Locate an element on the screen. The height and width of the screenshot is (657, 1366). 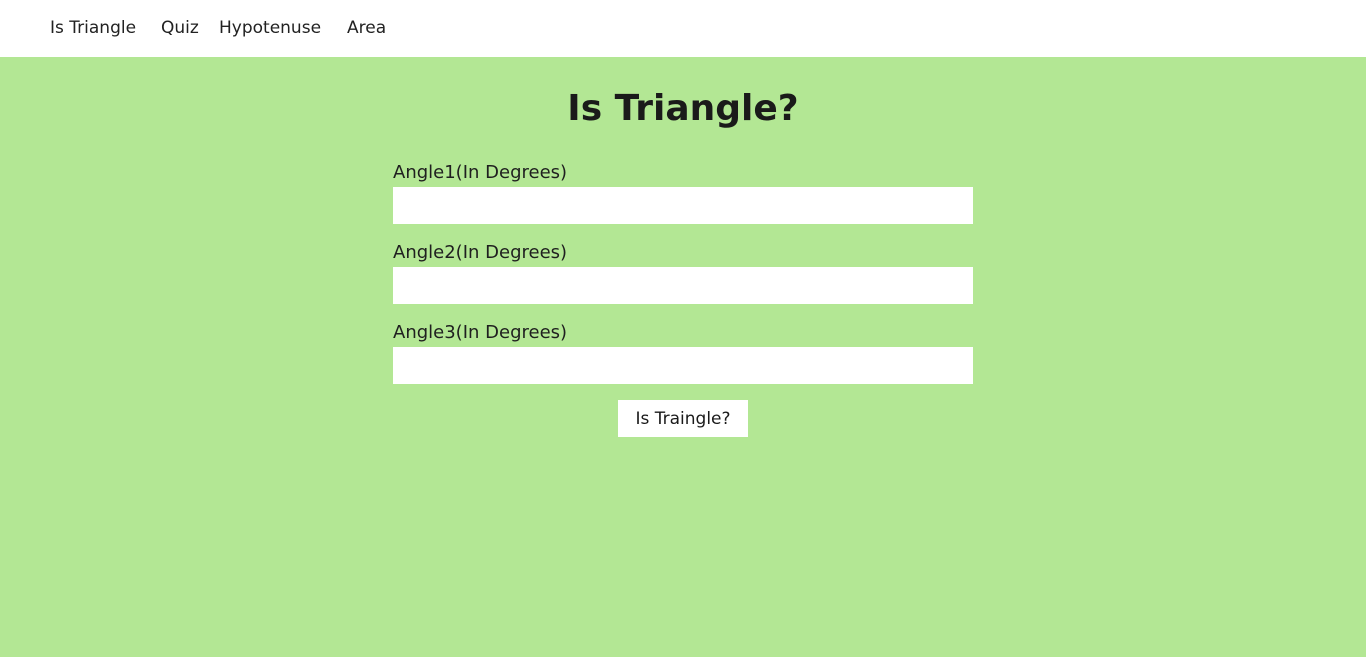
nav-link-area: Area is located at coordinates (366, 28).